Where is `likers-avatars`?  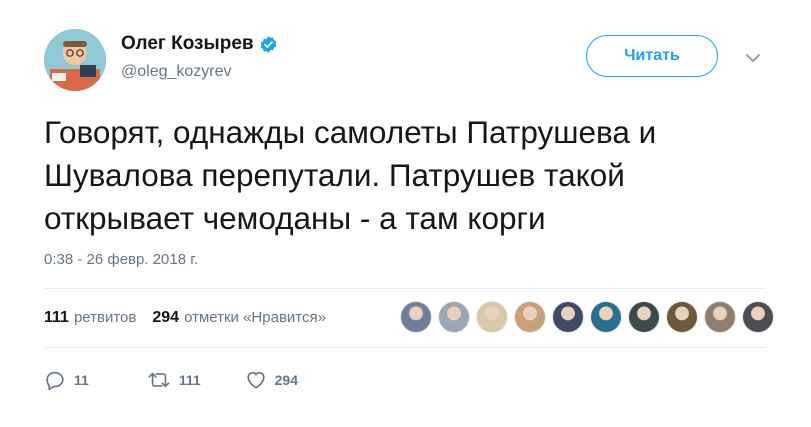
likers-avatars is located at coordinates (587, 318).